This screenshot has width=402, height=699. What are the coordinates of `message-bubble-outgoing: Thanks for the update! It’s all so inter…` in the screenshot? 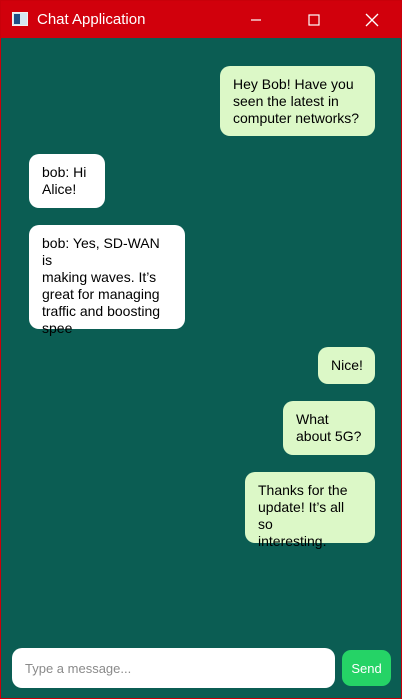 It's located at (310, 510).